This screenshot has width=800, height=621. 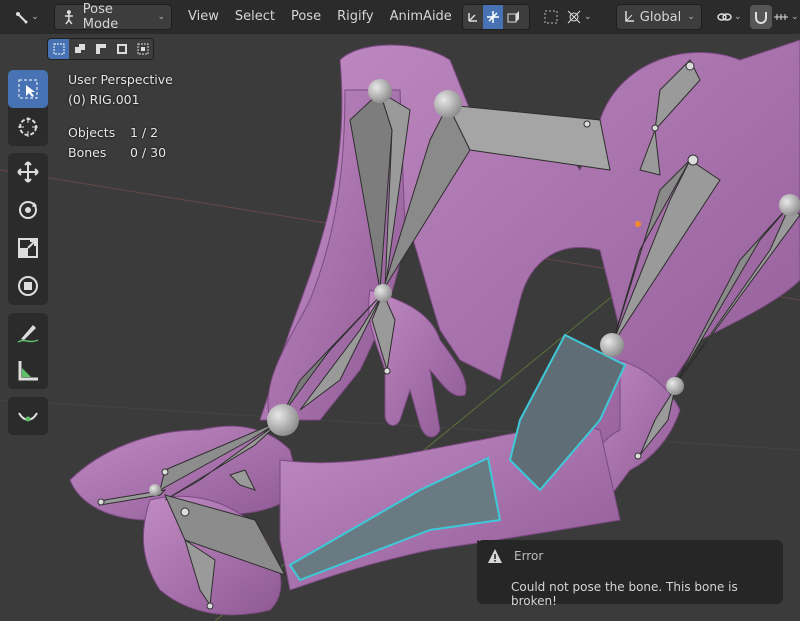 I want to click on editor-type-button: ⌄, so click(x=26, y=17).